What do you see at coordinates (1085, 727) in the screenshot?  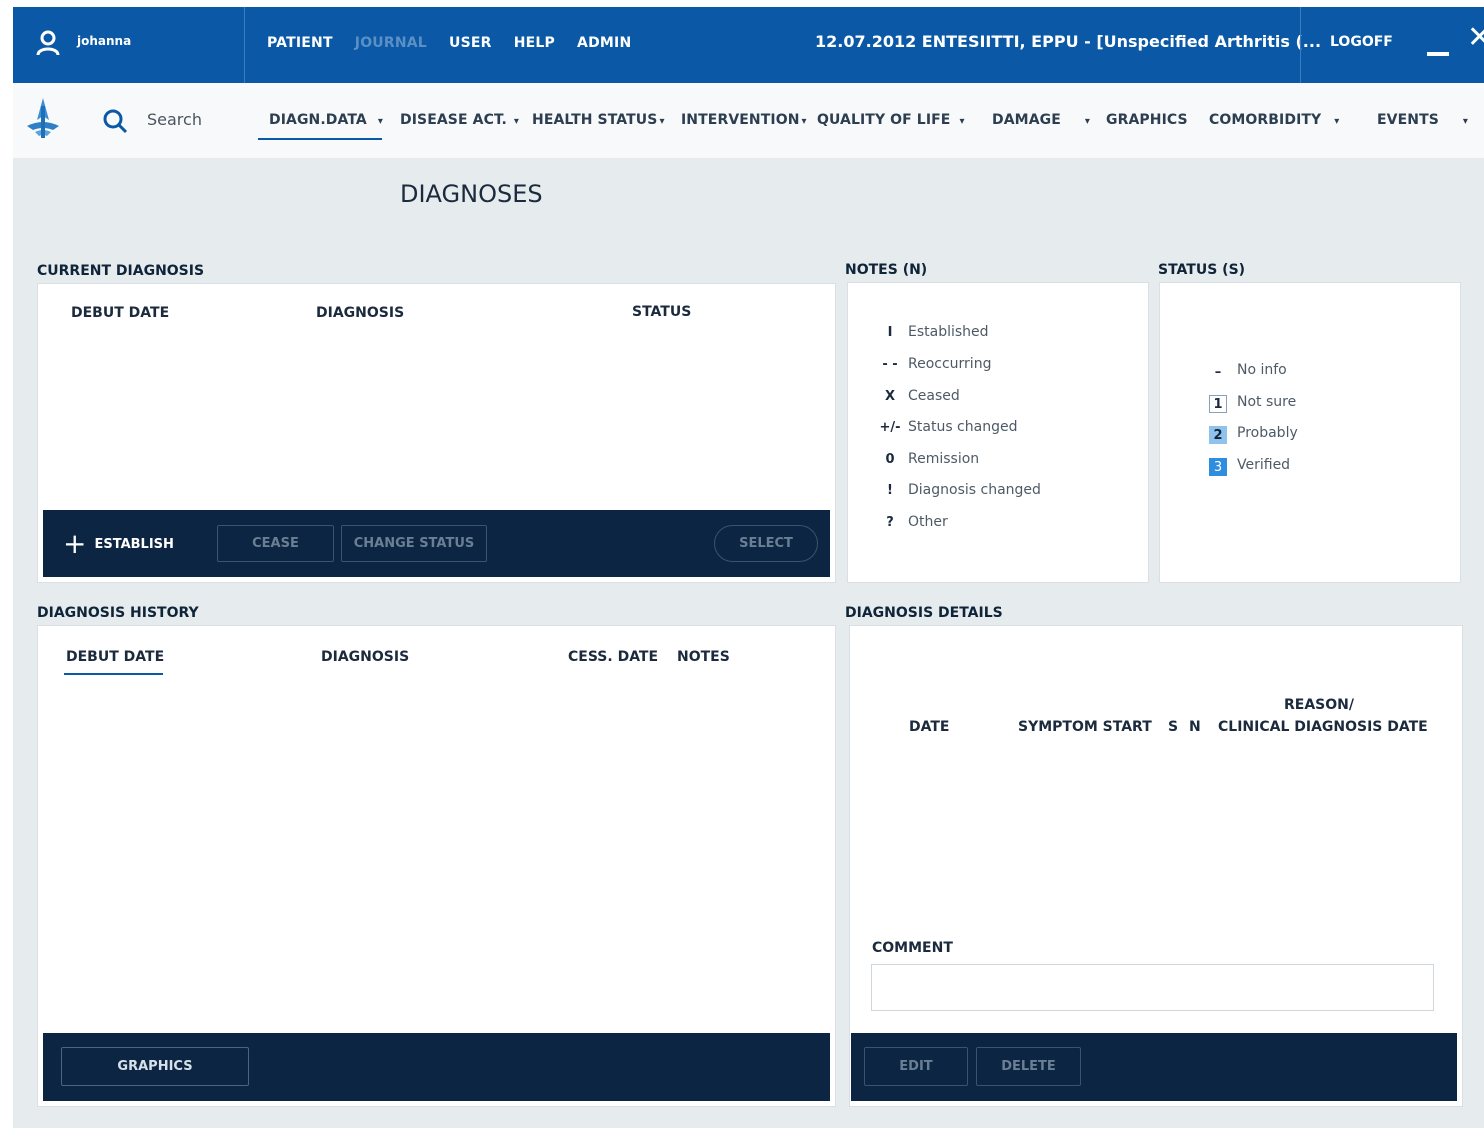 I see `column-header-symptom-start: SYMPTOM START` at bounding box center [1085, 727].